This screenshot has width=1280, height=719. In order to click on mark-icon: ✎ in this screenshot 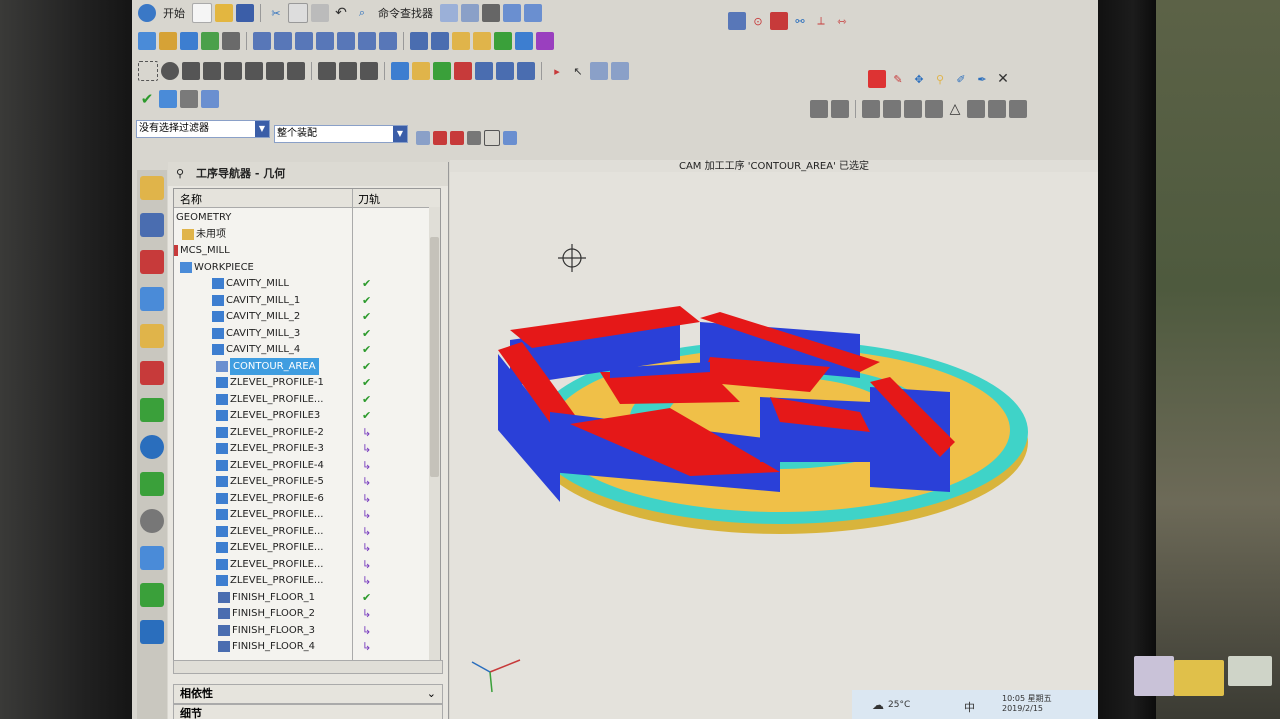, I will do `click(898, 79)`.